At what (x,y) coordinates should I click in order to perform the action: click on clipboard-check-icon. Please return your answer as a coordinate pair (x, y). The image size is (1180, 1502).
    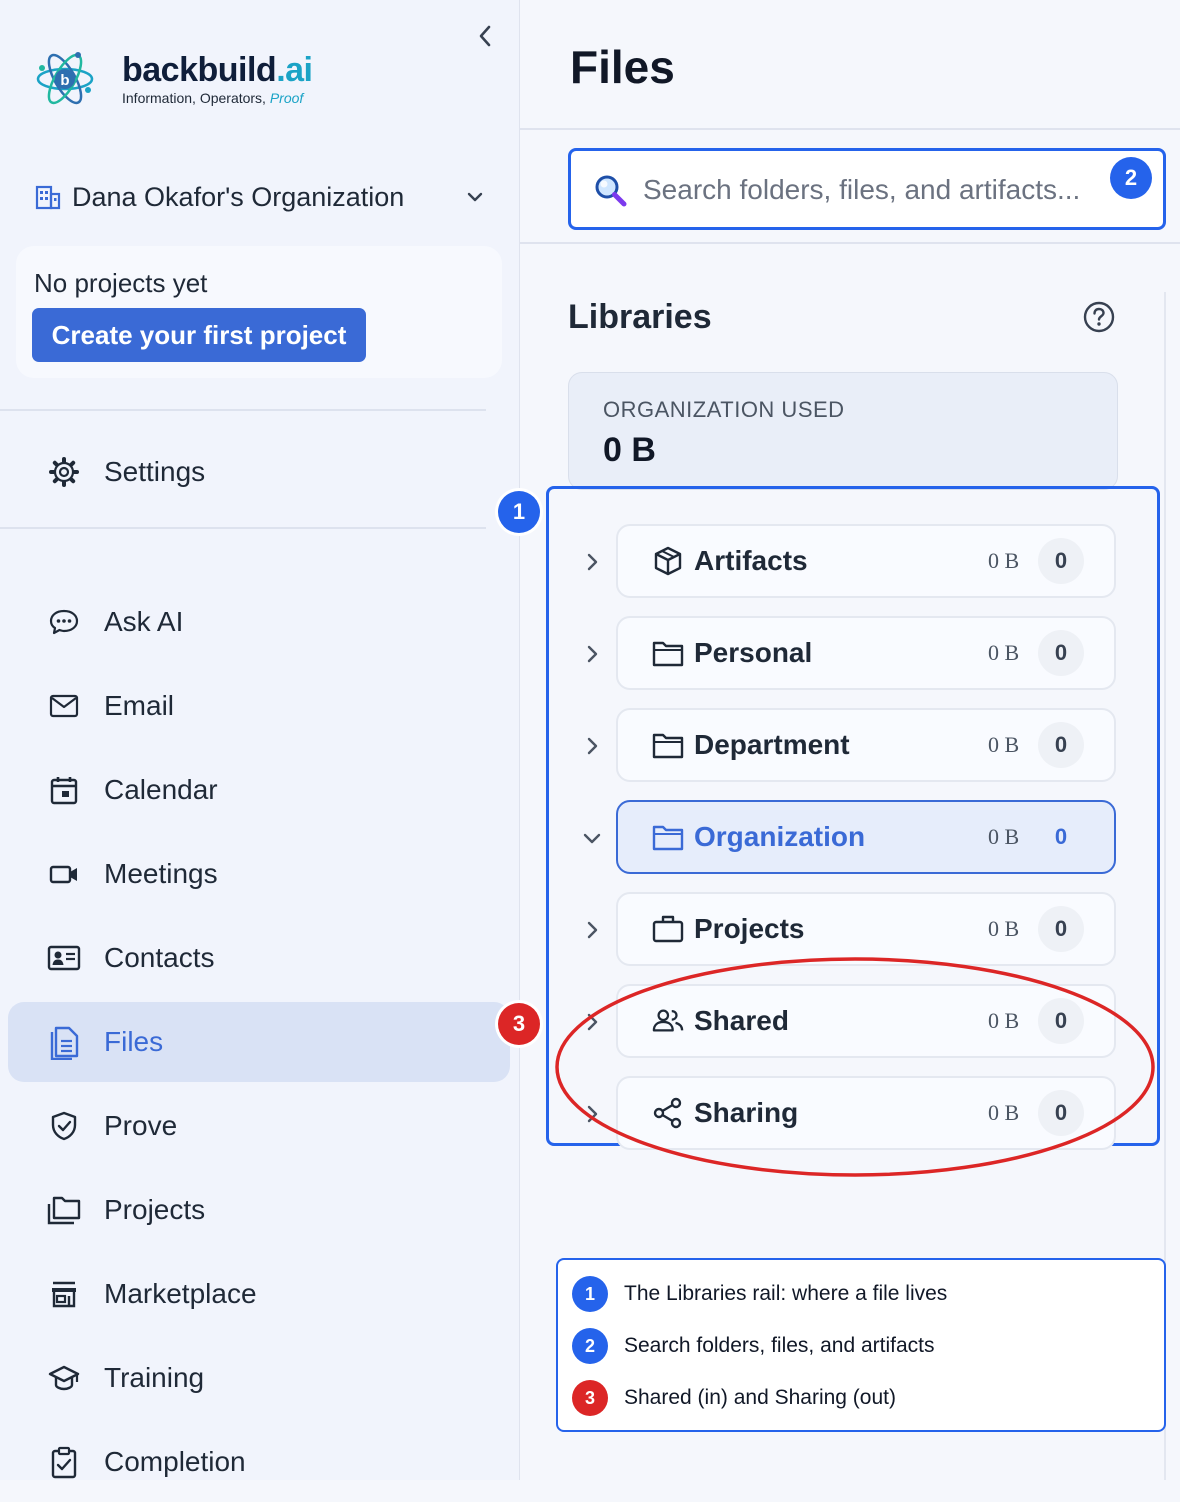
    Looking at the image, I should click on (64, 1462).